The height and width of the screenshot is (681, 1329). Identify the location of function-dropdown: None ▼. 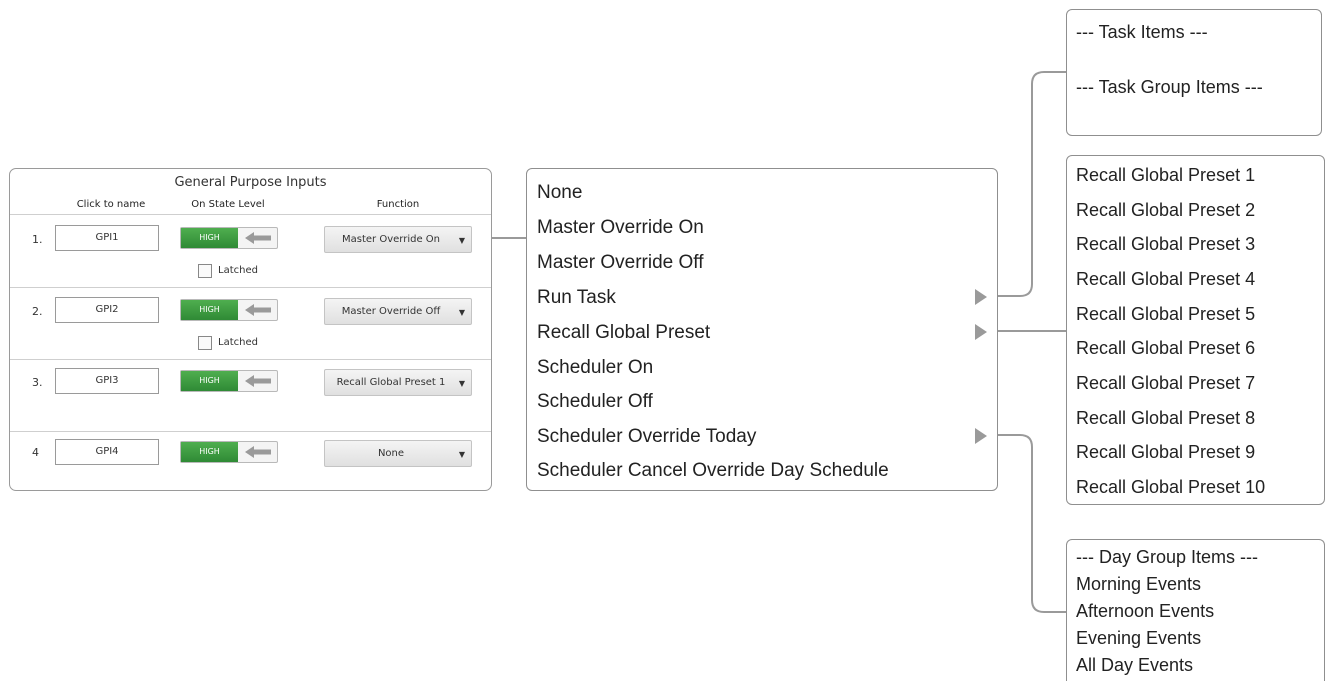
(398, 453).